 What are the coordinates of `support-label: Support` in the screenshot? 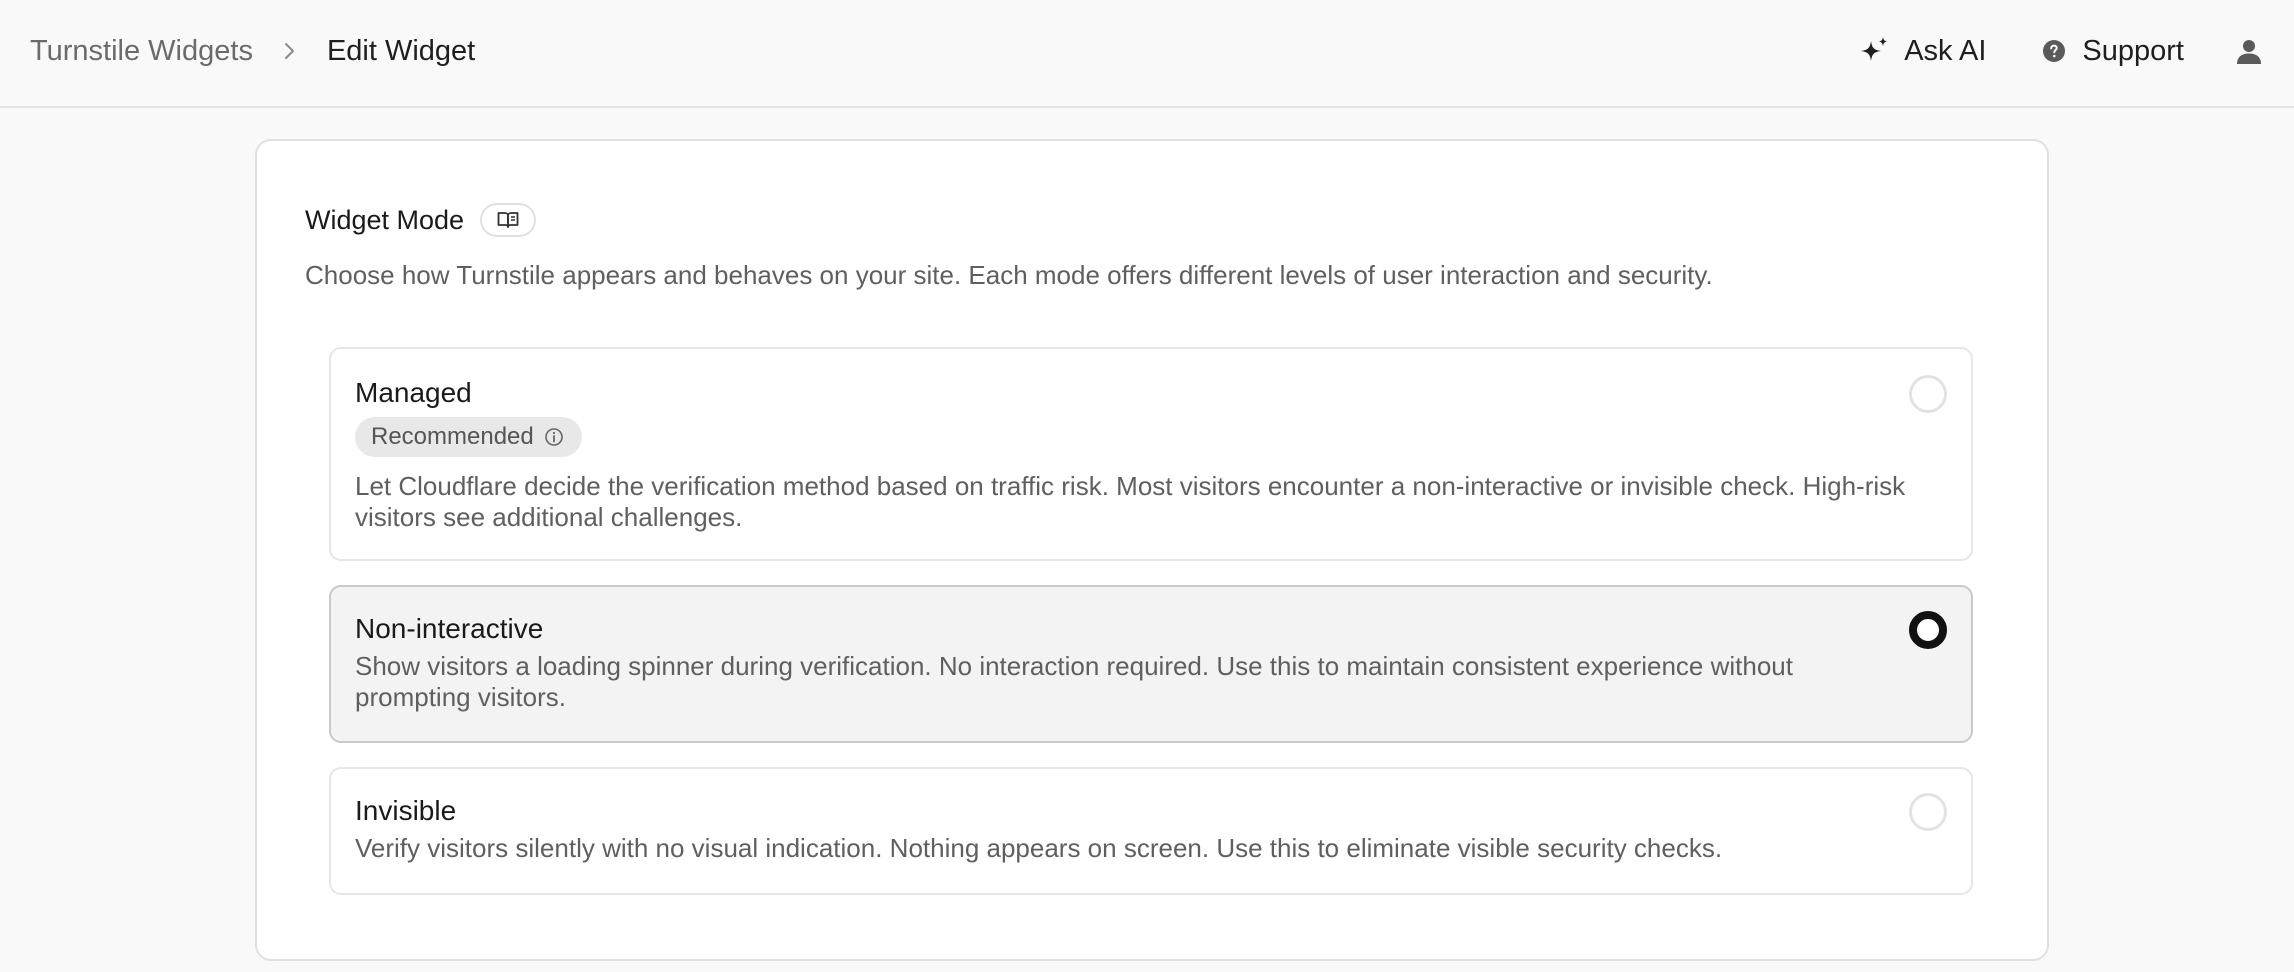 It's located at (2133, 50).